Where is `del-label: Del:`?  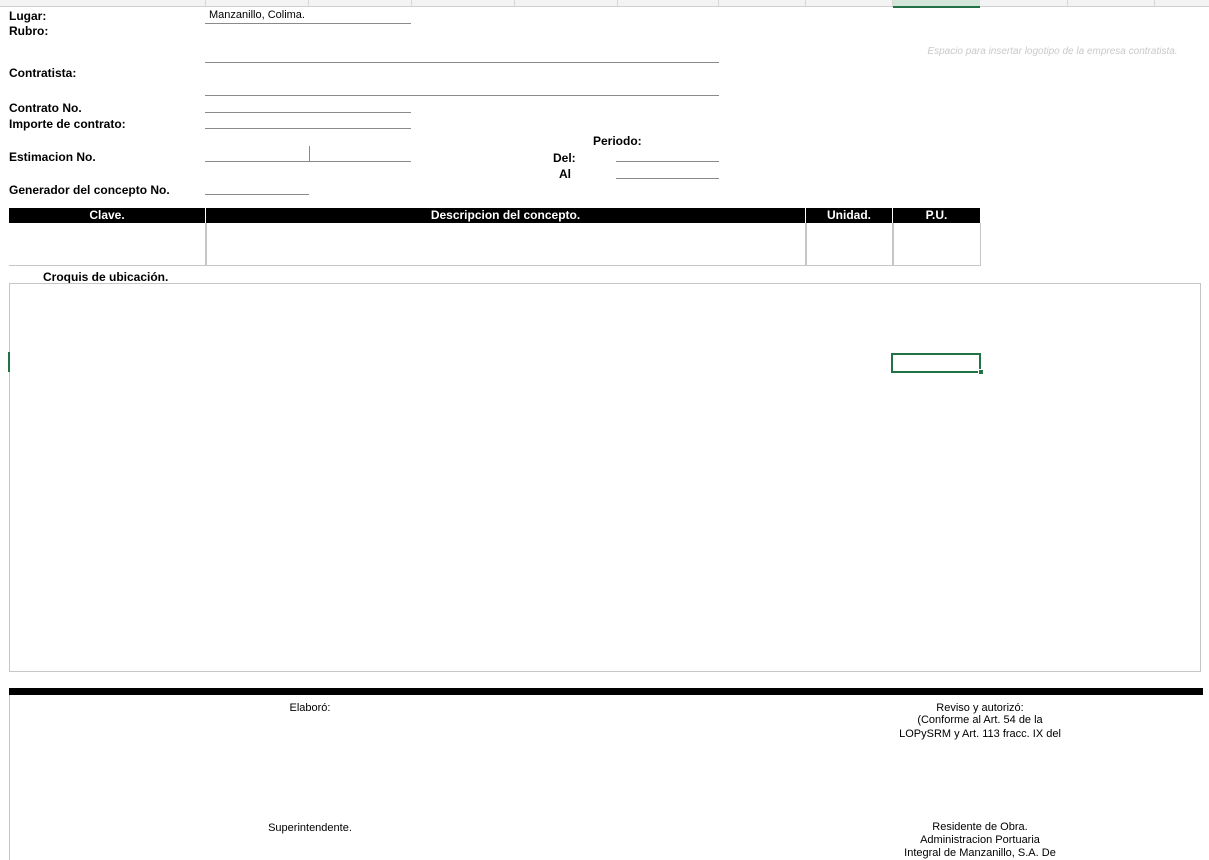
del-label: Del: is located at coordinates (564, 158).